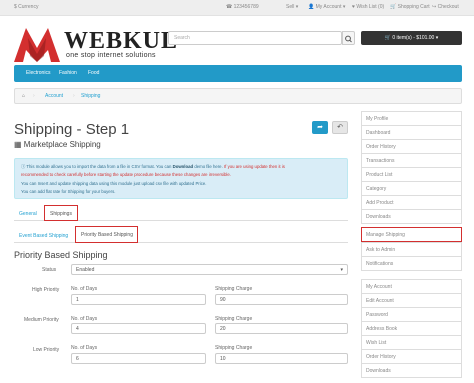 The width and height of the screenshot is (474, 383). I want to click on low-priority-days-input: 6, so click(138, 358).